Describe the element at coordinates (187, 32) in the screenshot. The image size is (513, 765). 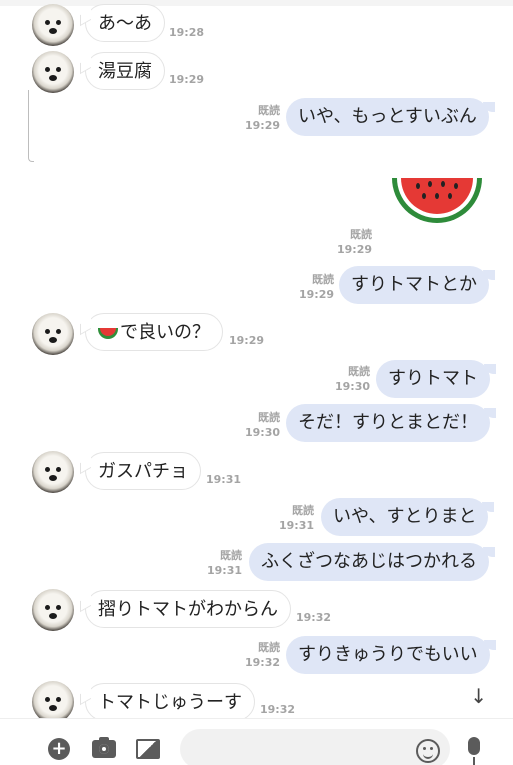
I see `message-time: 19:28` at that location.